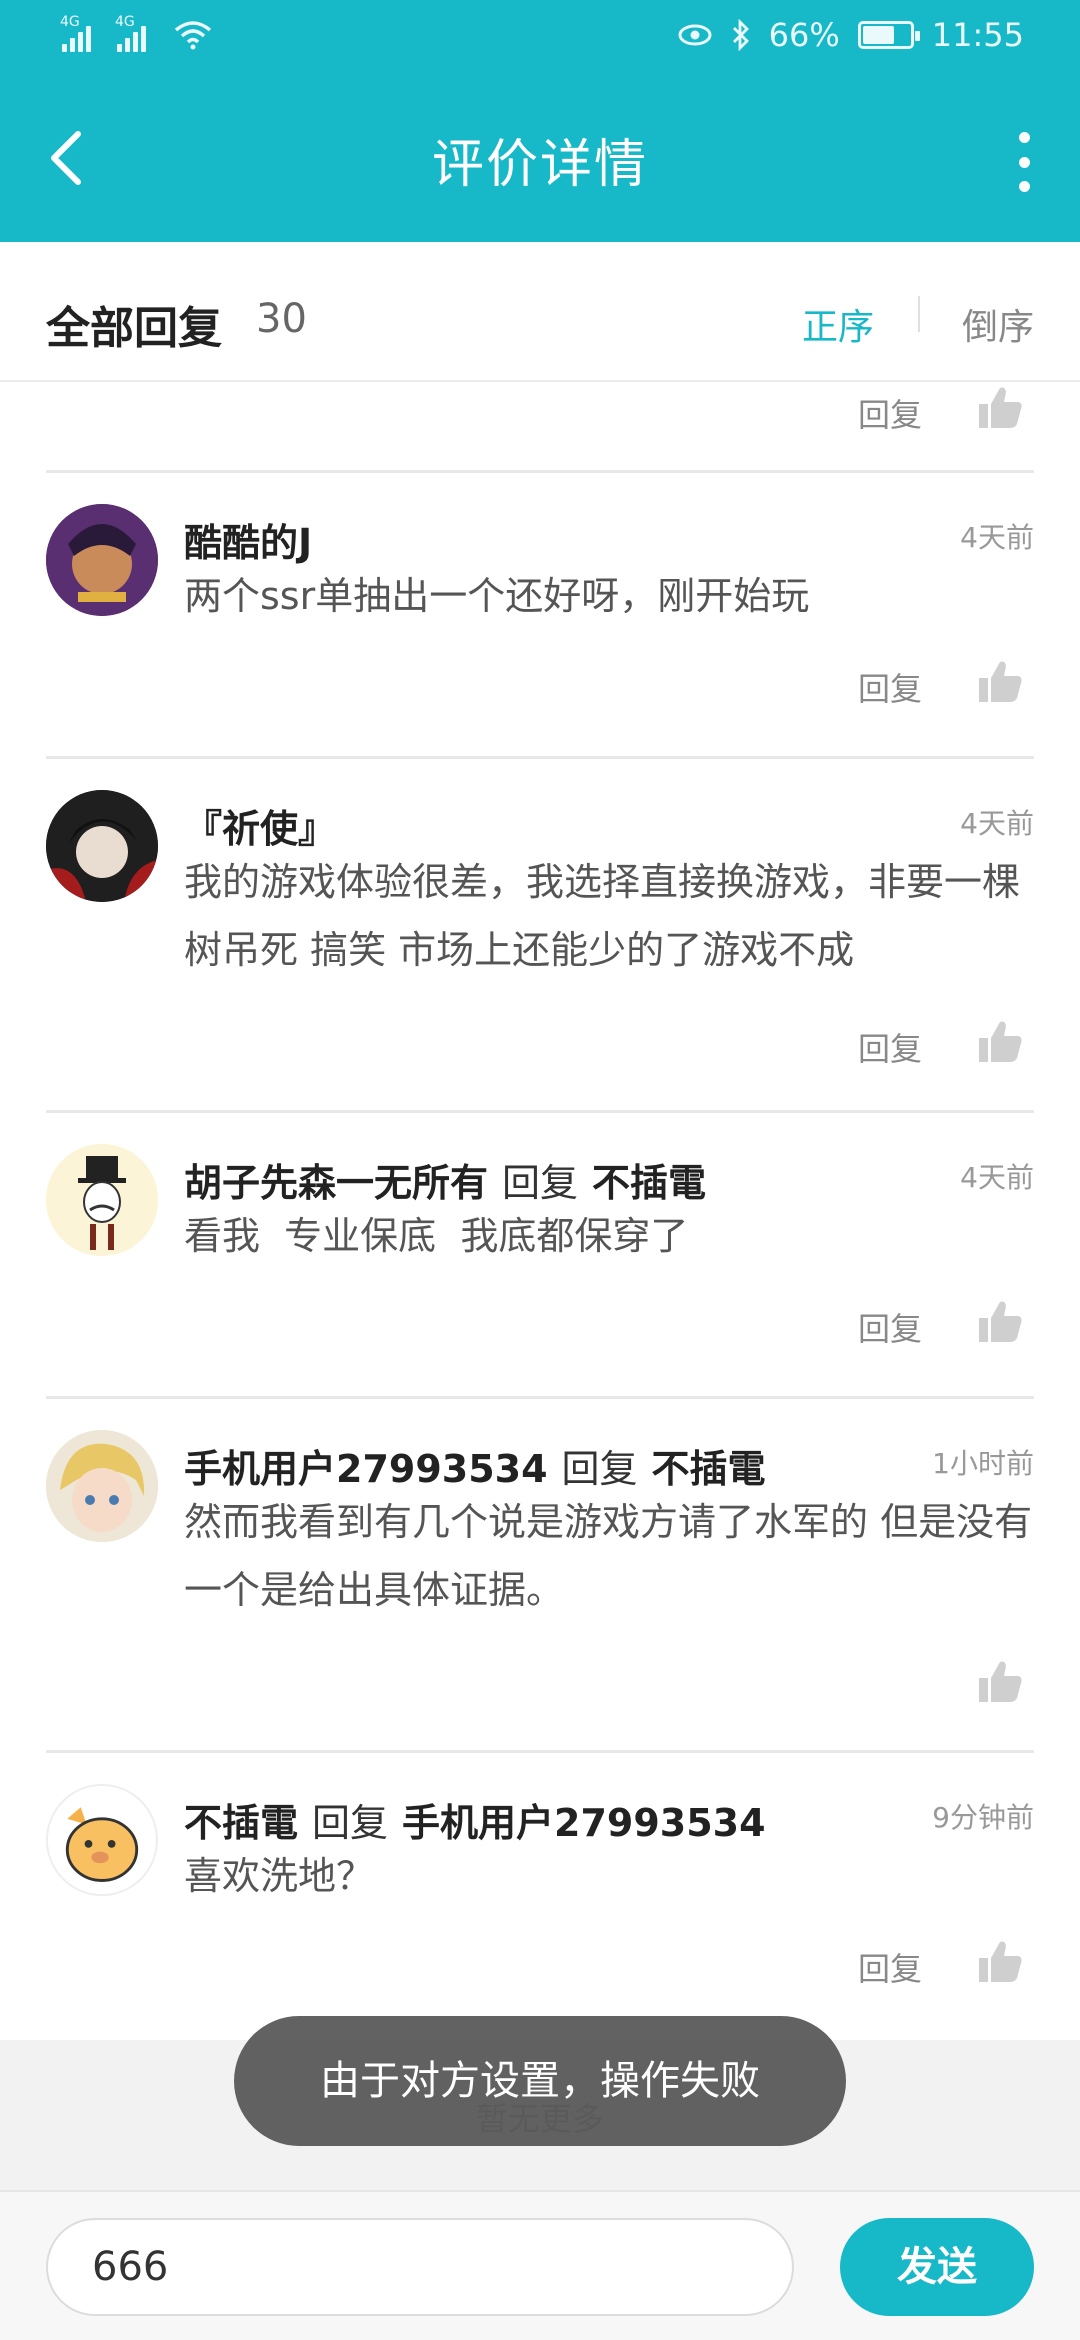 The height and width of the screenshot is (2340, 1080). Describe the element at coordinates (937, 2267) in the screenshot. I see `send-button: 发送` at that location.